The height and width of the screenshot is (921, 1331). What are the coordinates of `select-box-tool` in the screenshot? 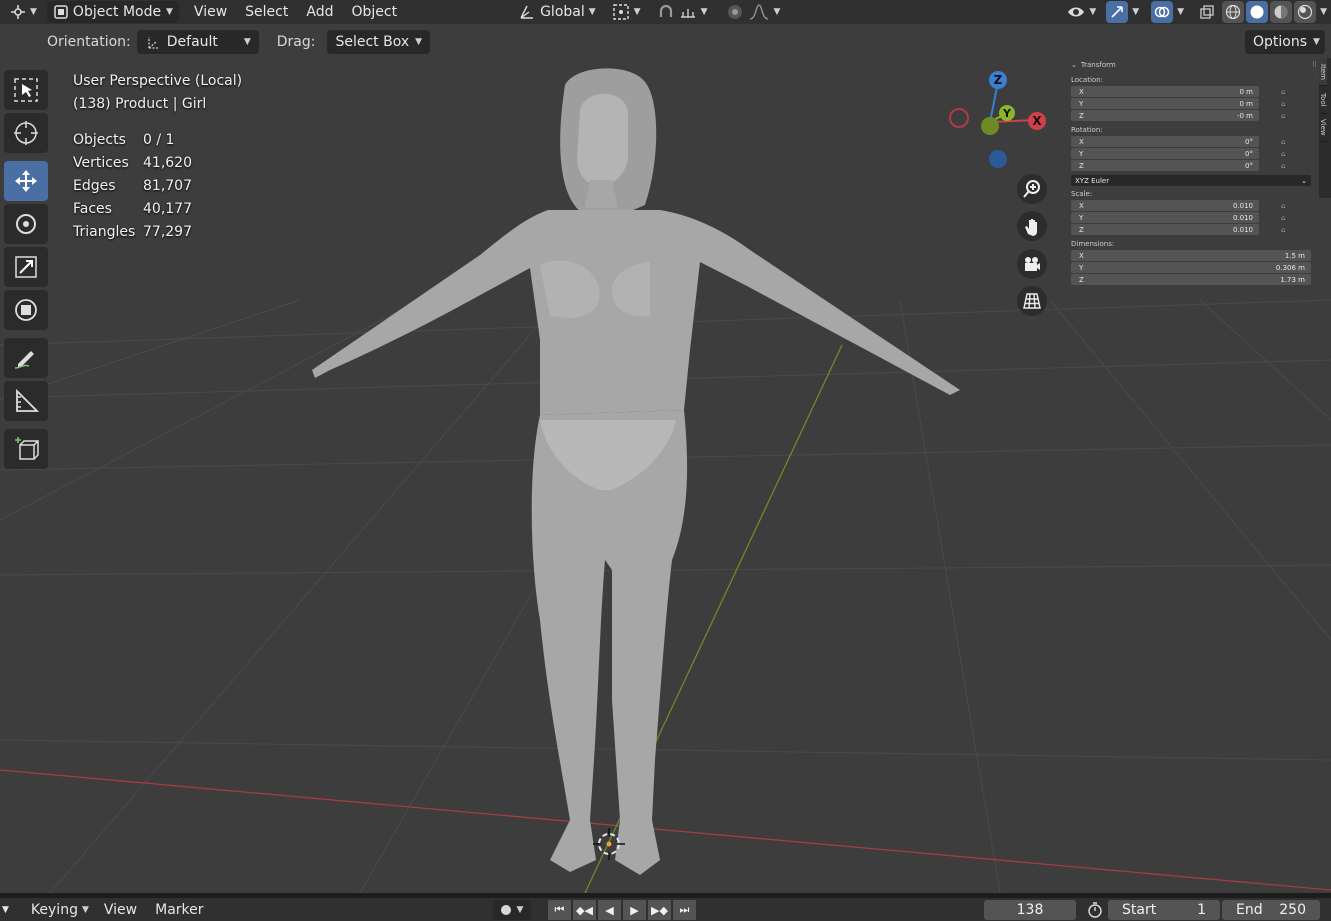 It's located at (26, 90).